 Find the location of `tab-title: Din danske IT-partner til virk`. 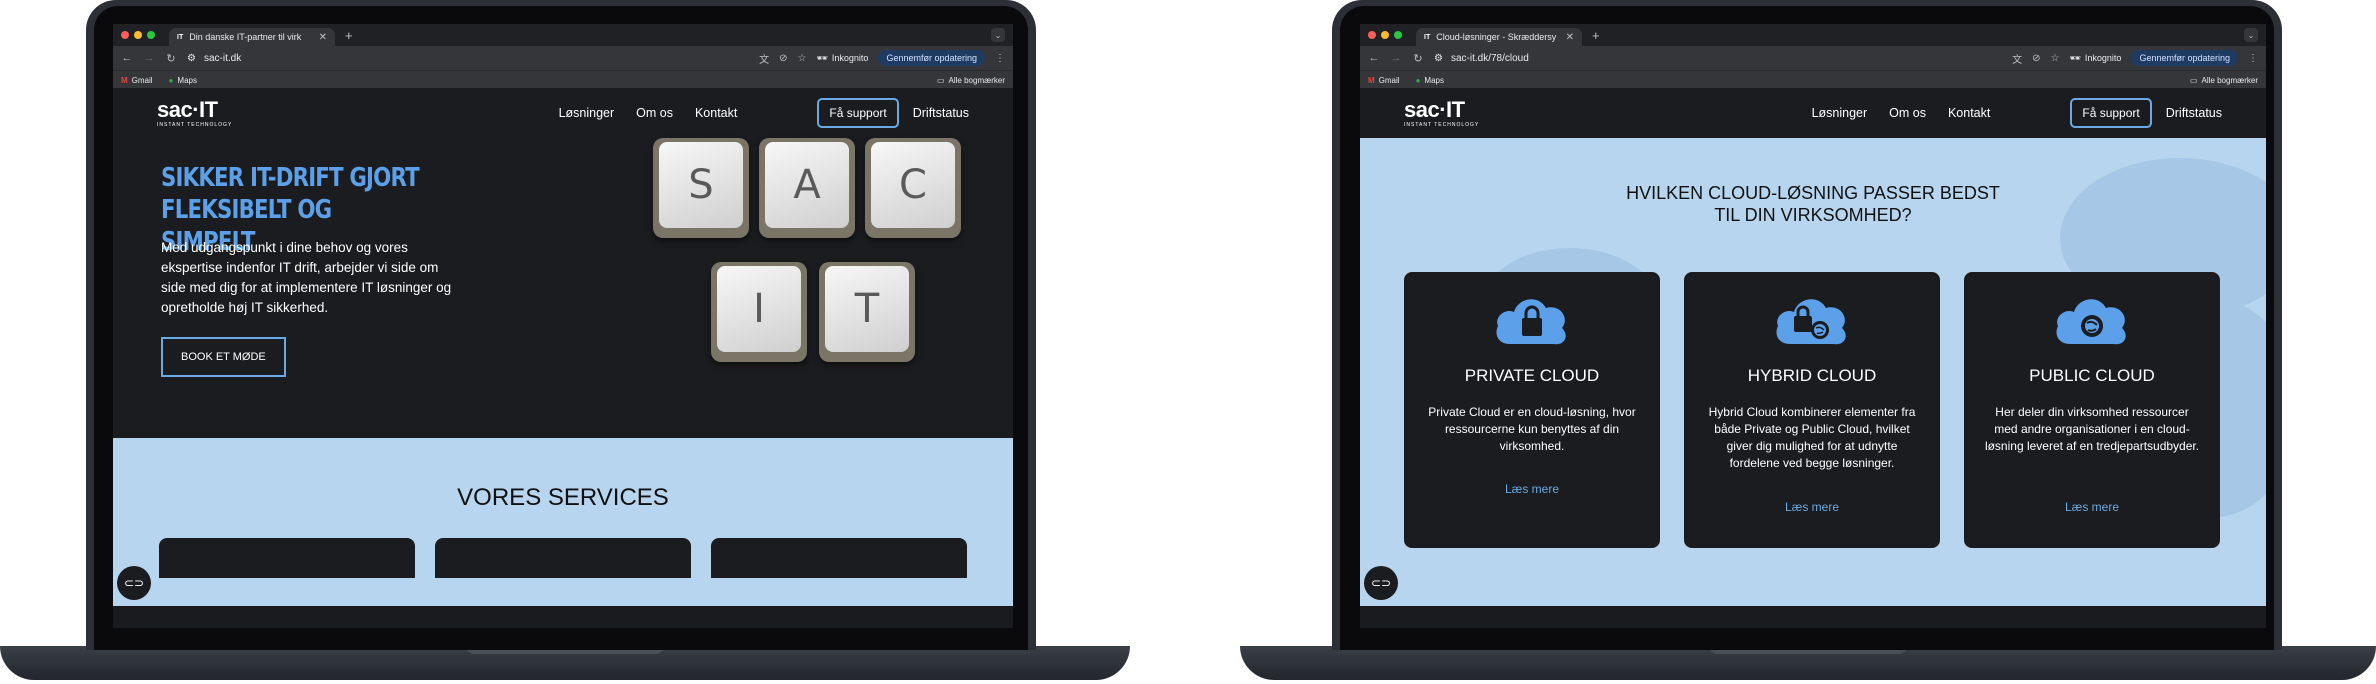

tab-title: Din danske IT-partner til virk is located at coordinates (245, 37).